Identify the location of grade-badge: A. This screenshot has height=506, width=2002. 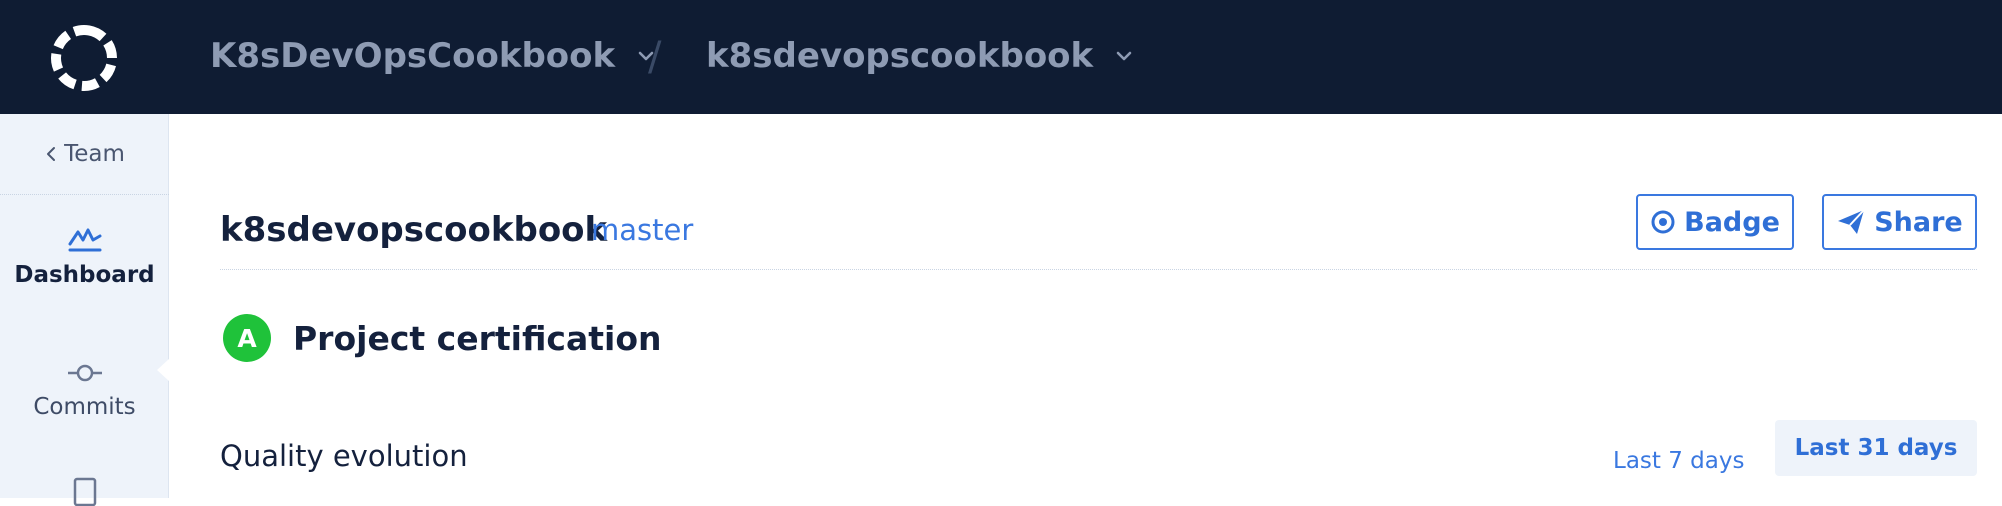
(247, 338).